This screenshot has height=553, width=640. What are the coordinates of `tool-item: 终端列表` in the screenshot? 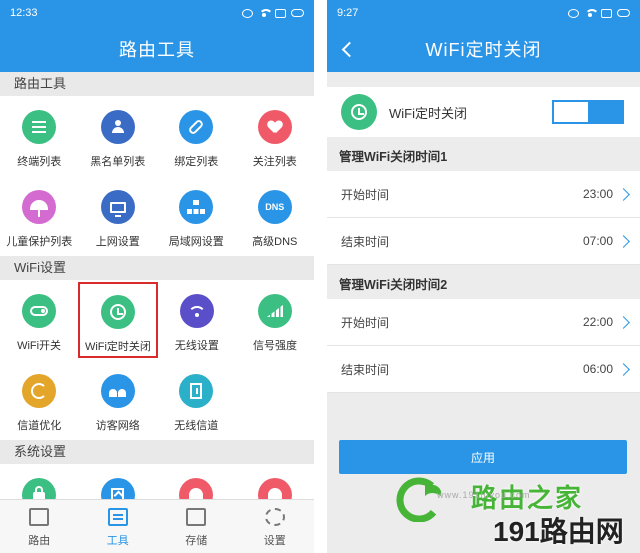 It's located at (39, 136).